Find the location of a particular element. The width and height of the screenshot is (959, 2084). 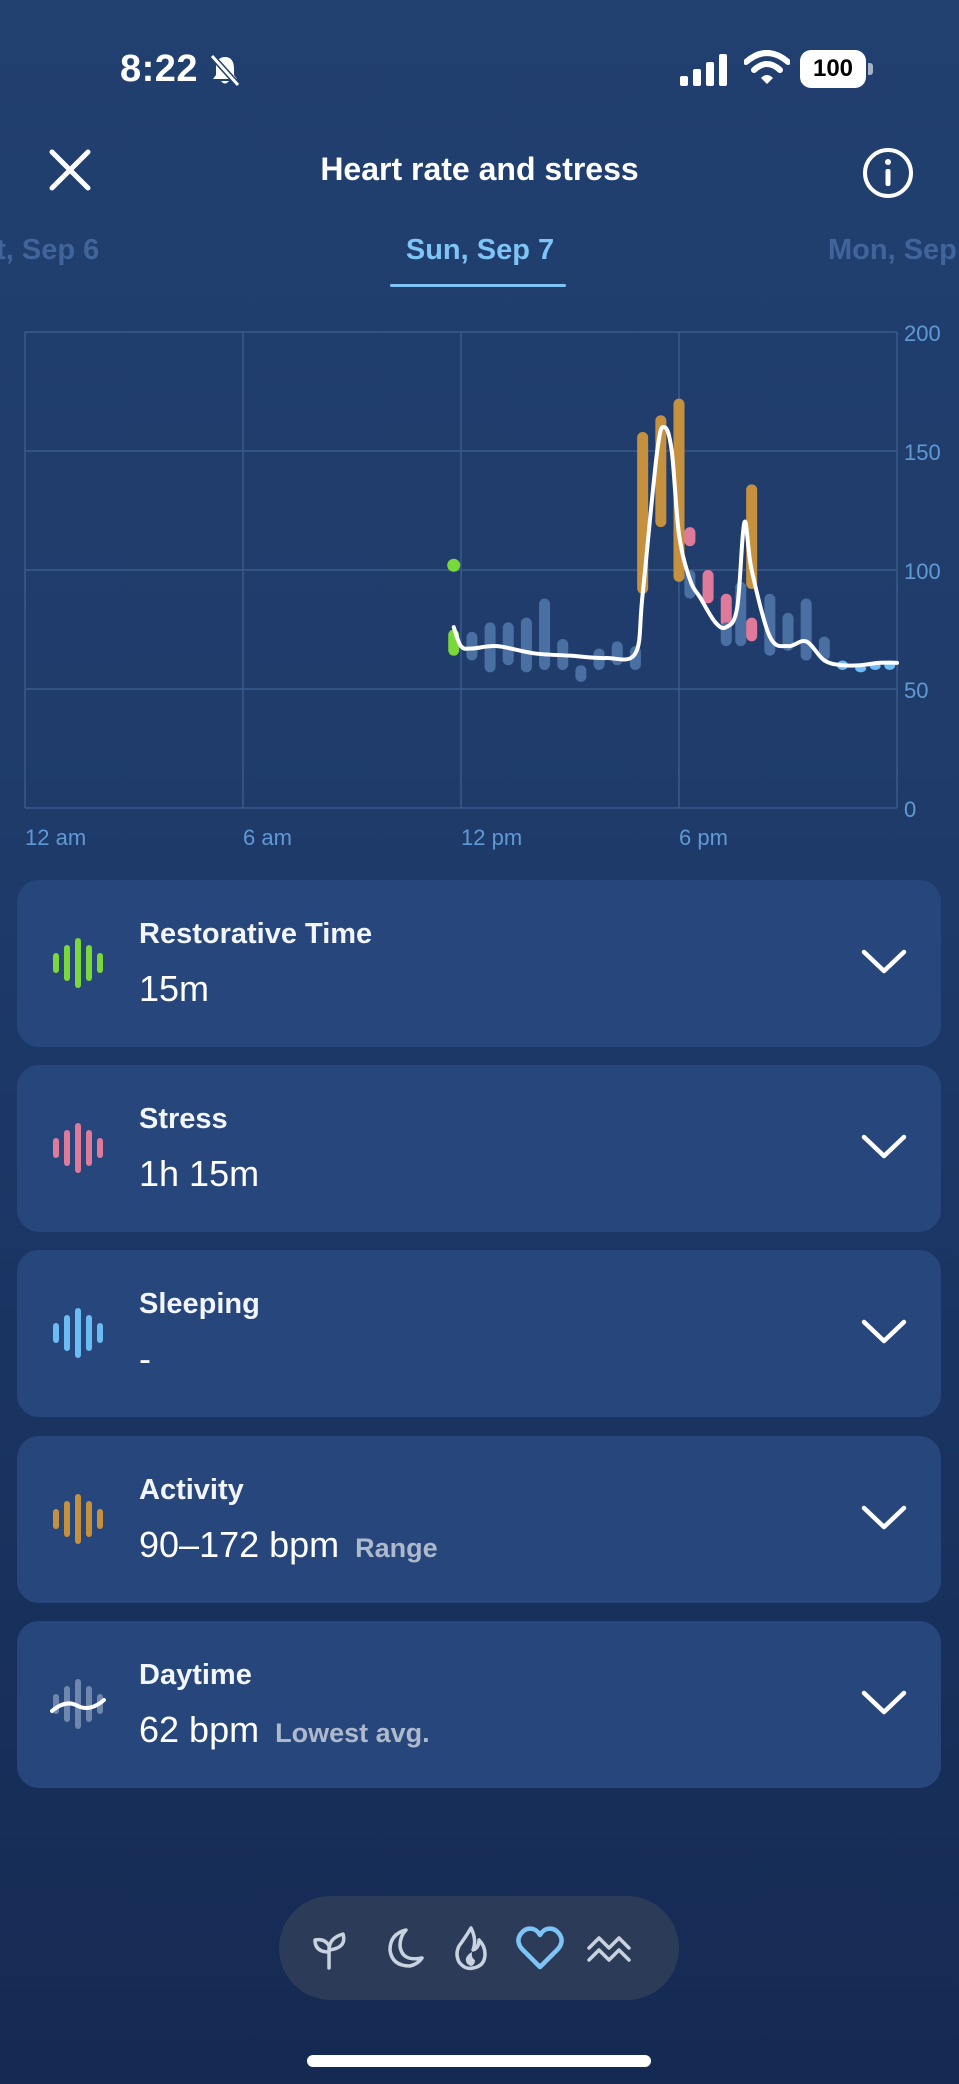

y-tick-label: 50 is located at coordinates (916, 690).